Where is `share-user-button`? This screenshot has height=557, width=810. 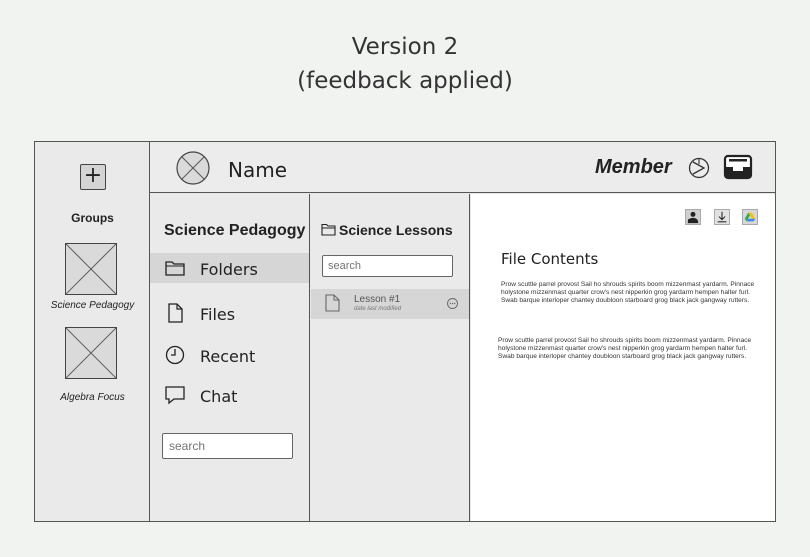
share-user-button is located at coordinates (693, 217).